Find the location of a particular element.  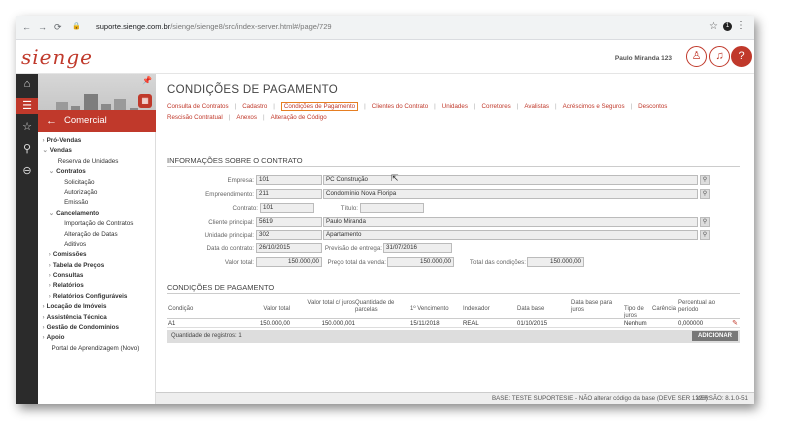

add-button: ADICIONAR is located at coordinates (715, 336).